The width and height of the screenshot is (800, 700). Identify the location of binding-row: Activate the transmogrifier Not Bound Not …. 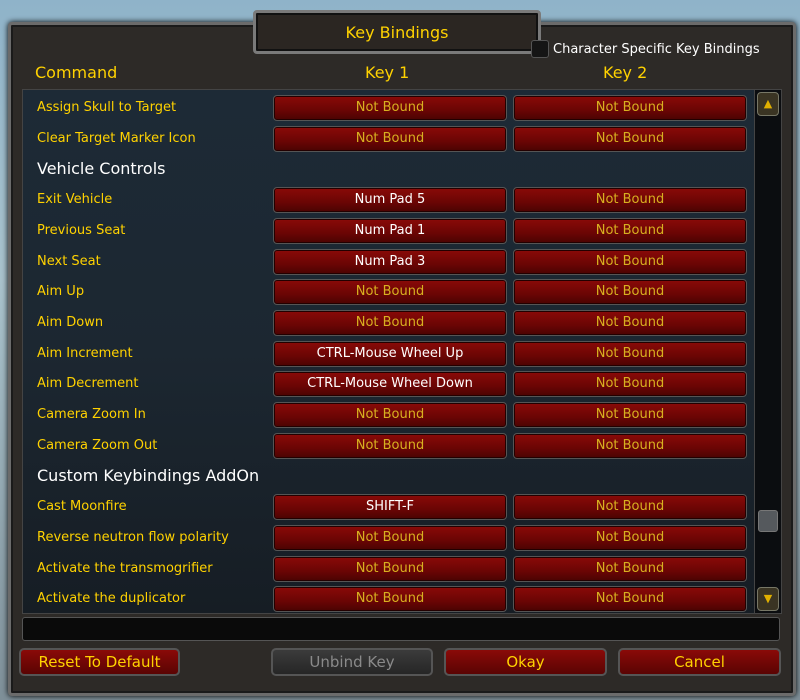
(389, 568).